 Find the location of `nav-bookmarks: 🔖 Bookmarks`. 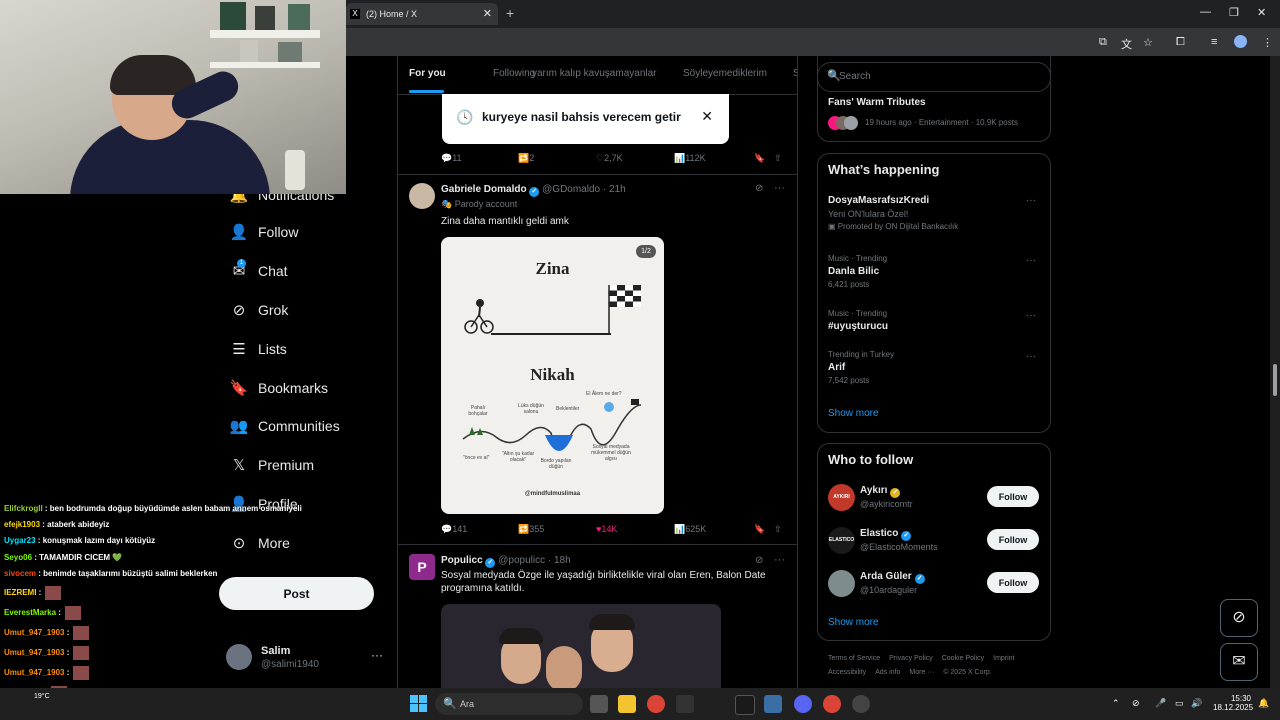

nav-bookmarks: 🔖 Bookmarks is located at coordinates (278, 388).